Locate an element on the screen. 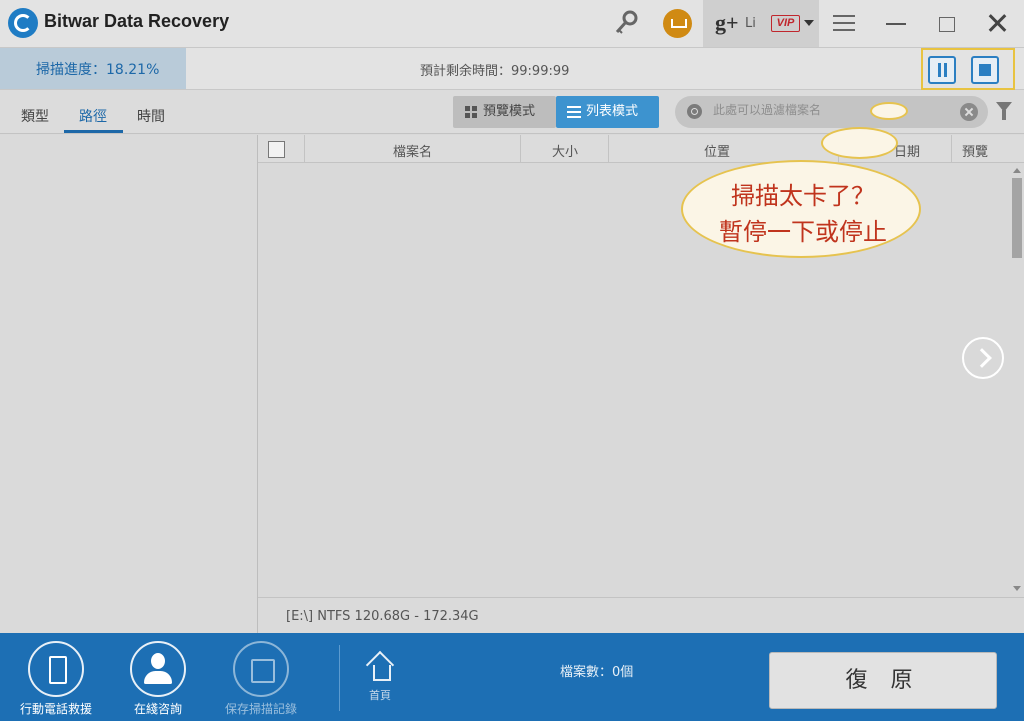 The image size is (1024, 721). close-button is located at coordinates (997, 23).